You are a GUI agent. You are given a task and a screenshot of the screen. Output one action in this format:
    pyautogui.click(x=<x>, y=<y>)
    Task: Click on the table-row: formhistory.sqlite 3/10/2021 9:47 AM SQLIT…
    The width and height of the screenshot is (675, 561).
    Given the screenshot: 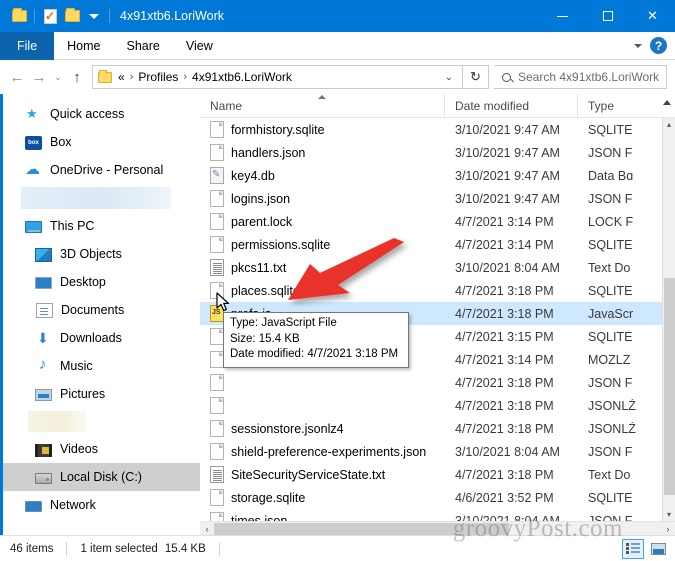 What is the action you would take?
    pyautogui.click(x=431, y=129)
    